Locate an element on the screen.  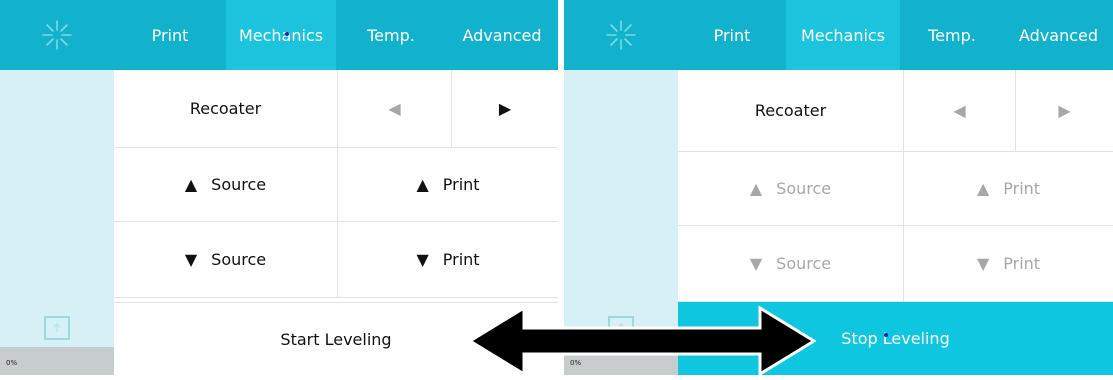
start-leveling-label: Start Leveling is located at coordinates (336, 339).